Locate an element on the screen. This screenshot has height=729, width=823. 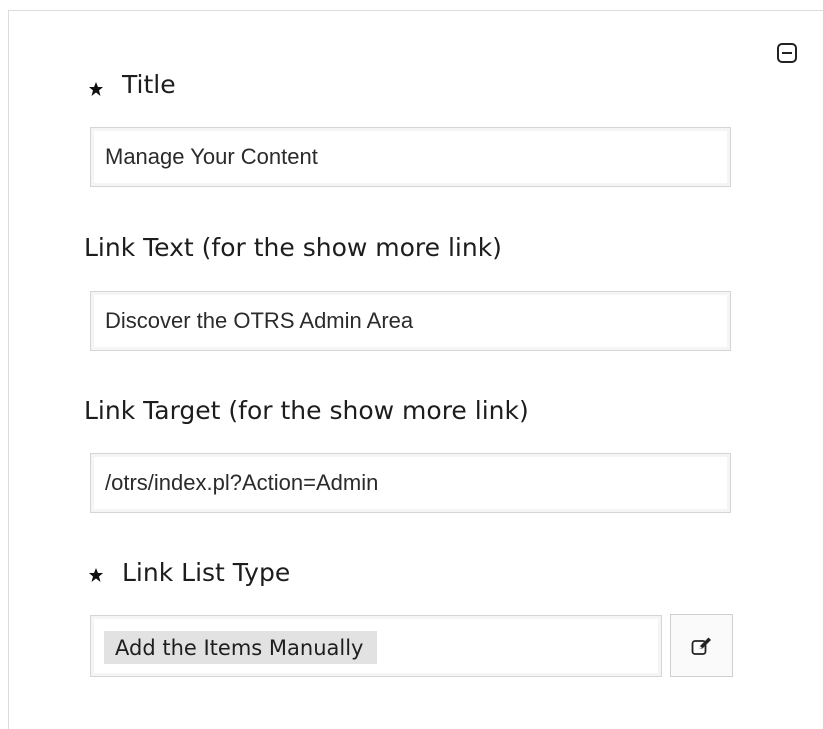
link-target-field is located at coordinates (410, 483).